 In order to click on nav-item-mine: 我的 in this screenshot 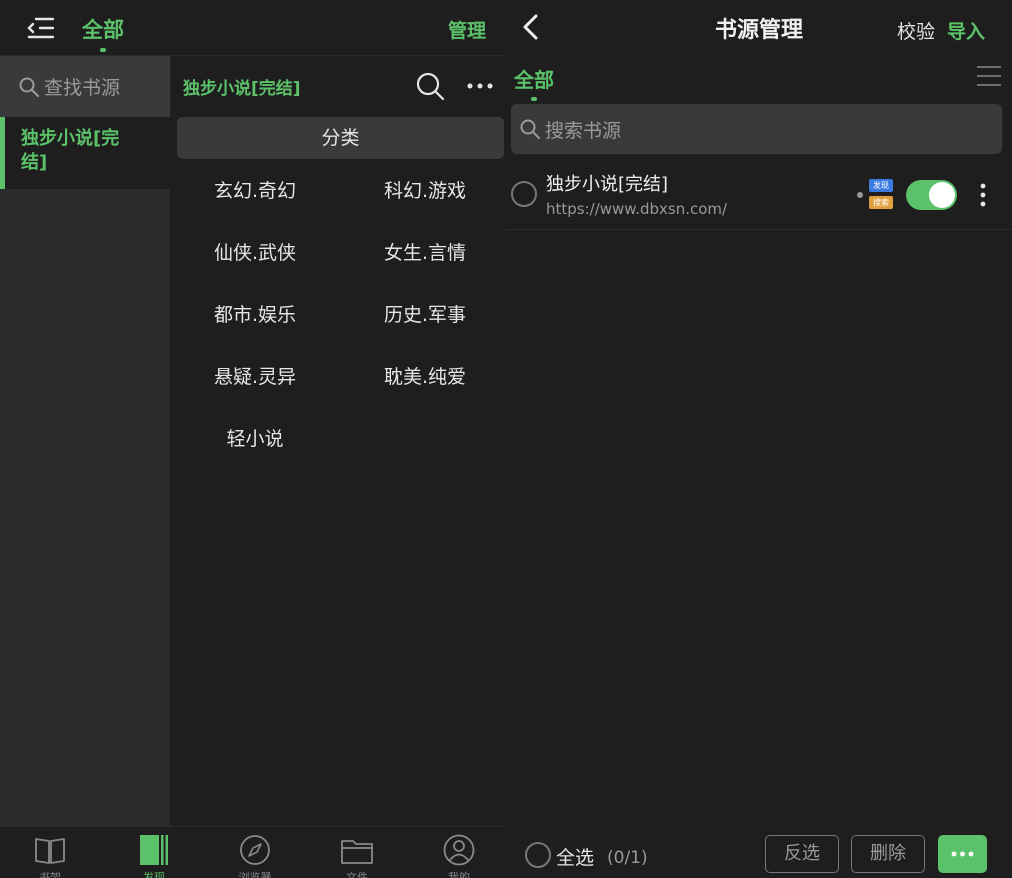, I will do `click(459, 855)`.